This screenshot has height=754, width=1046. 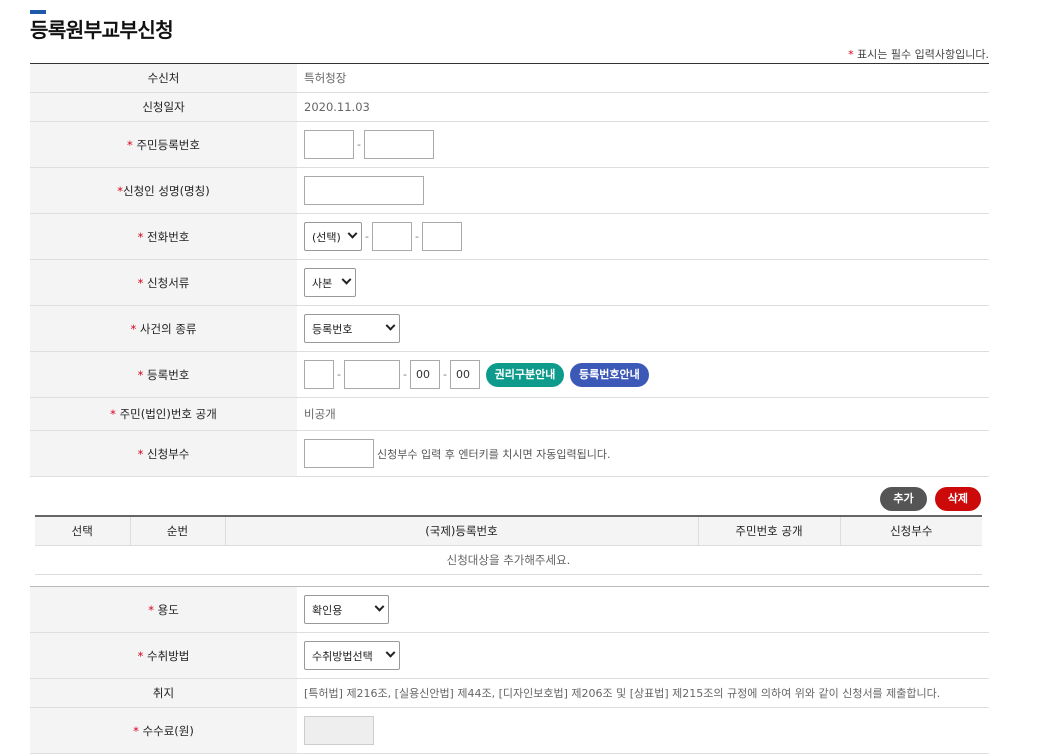 I want to click on rrn-label: 주민등록번호, so click(x=168, y=144).